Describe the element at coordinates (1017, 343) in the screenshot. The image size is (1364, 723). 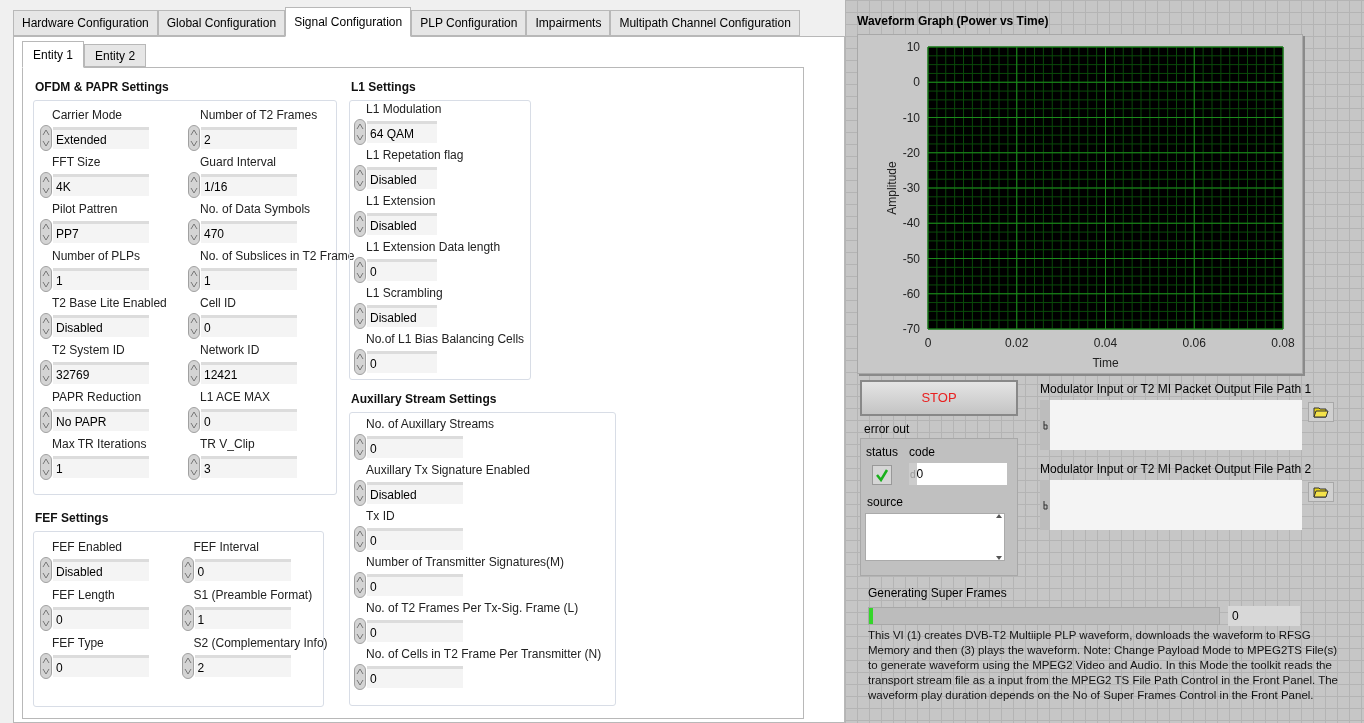
I see `x-tick-label: 0.02` at that location.